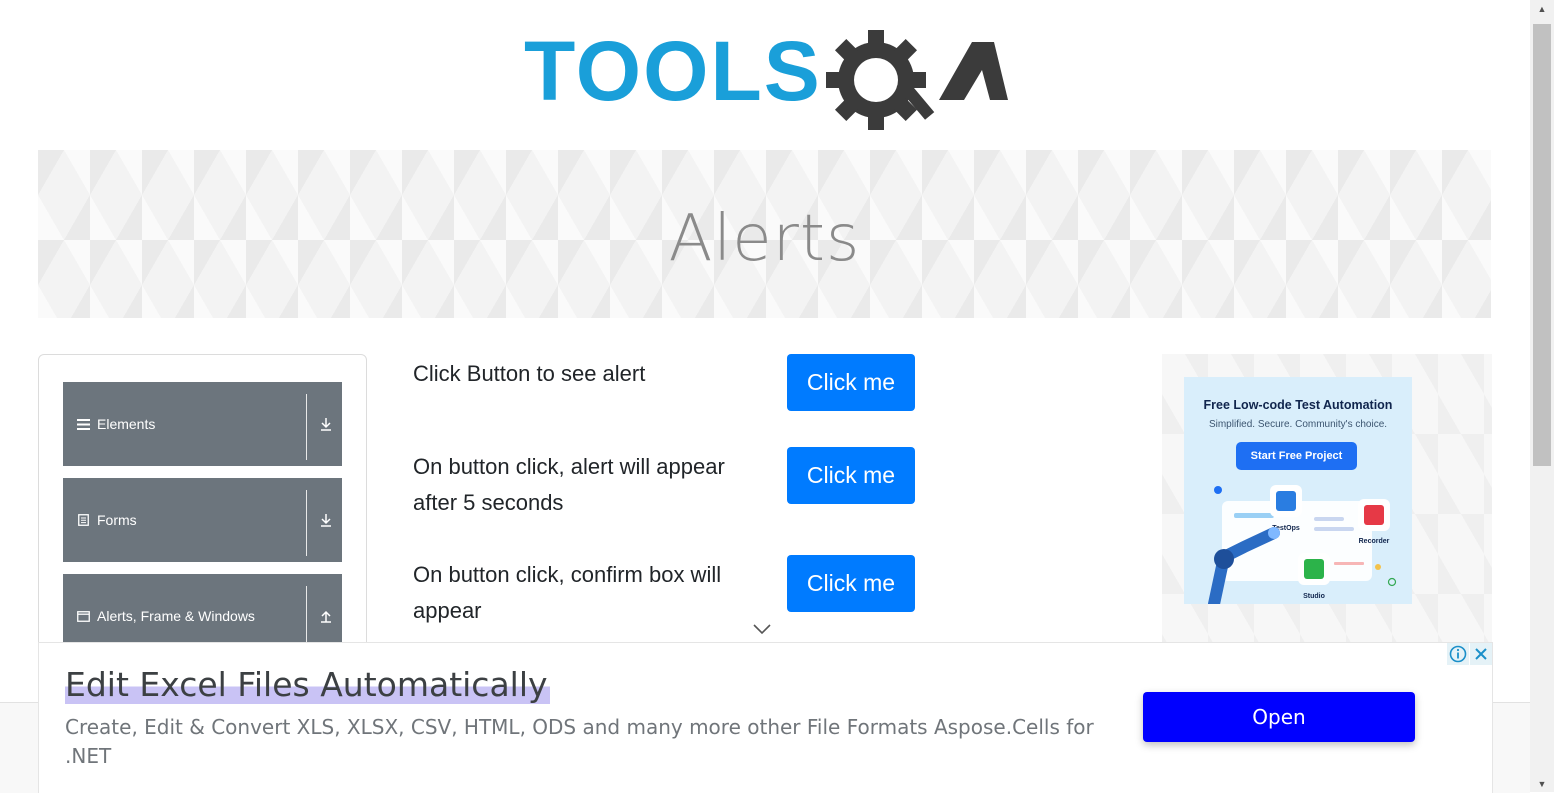 The image size is (1554, 793). I want to click on chevron-down-icon, so click(762, 629).